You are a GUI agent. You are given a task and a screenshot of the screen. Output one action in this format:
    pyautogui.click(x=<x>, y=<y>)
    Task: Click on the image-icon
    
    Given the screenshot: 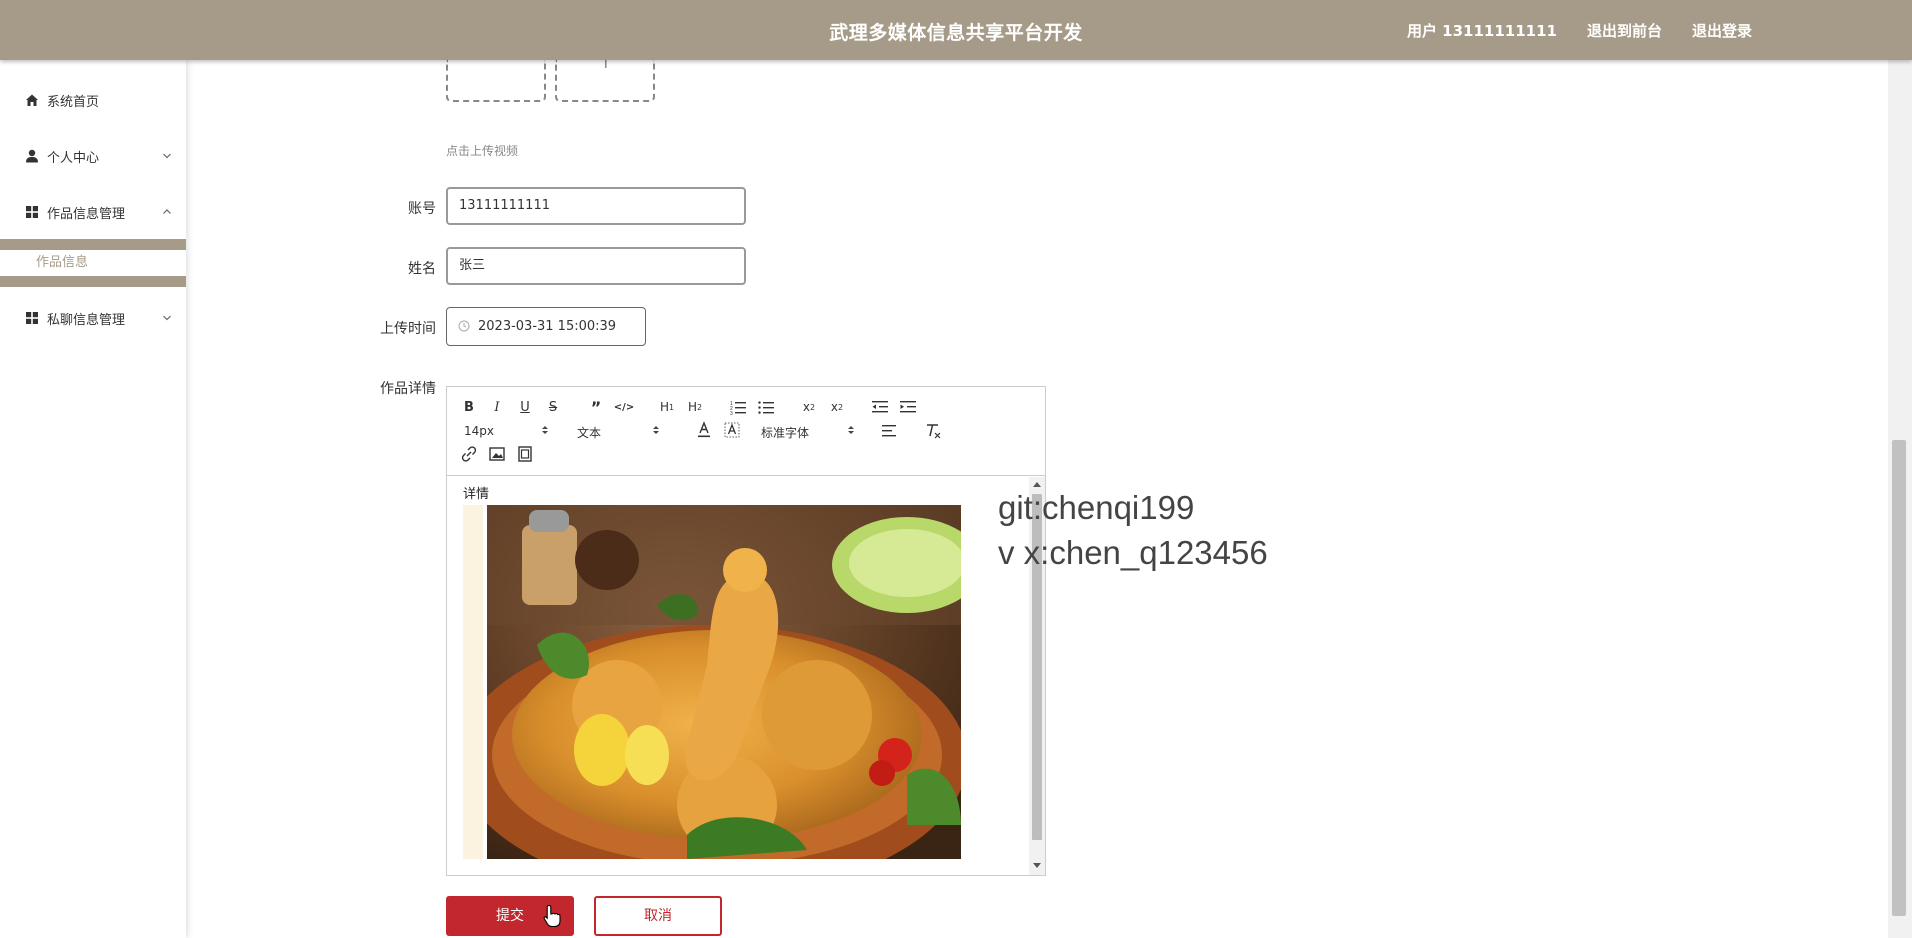 What is the action you would take?
    pyautogui.click(x=497, y=454)
    